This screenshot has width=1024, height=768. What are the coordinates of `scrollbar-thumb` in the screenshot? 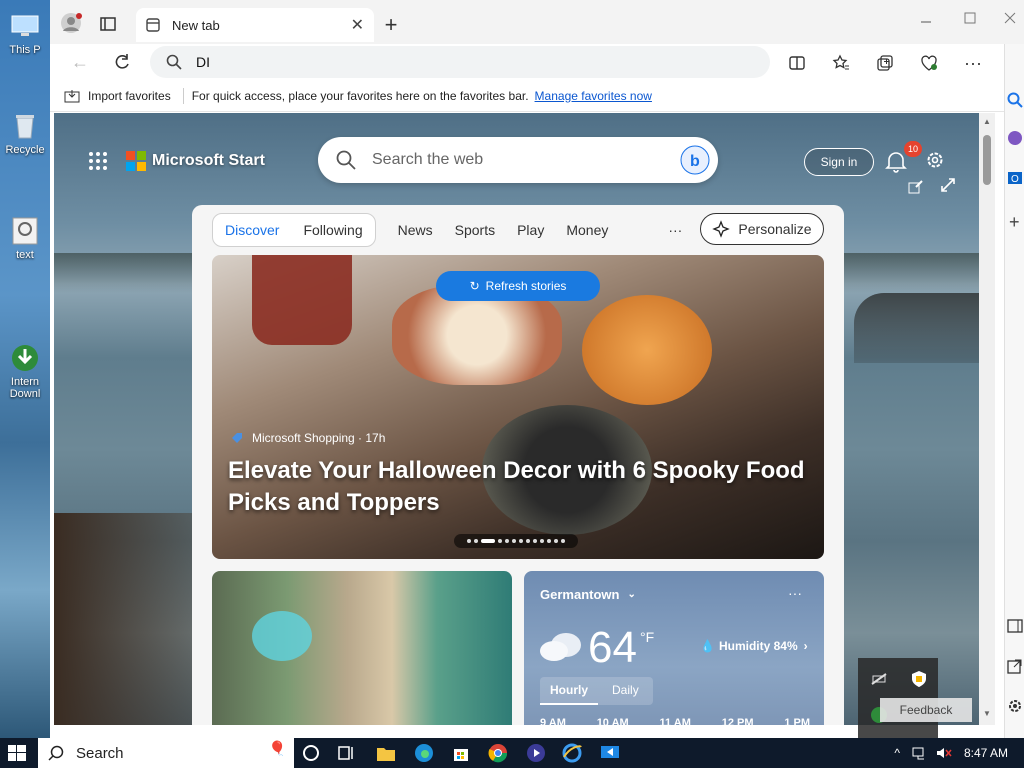 It's located at (987, 160).